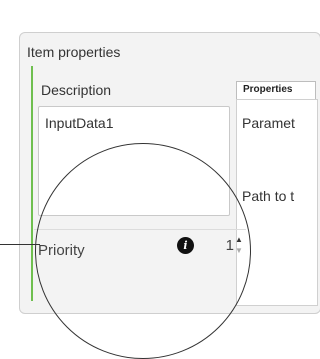  What do you see at coordinates (61, 250) in the screenshot?
I see `priority-label: Priority` at bounding box center [61, 250].